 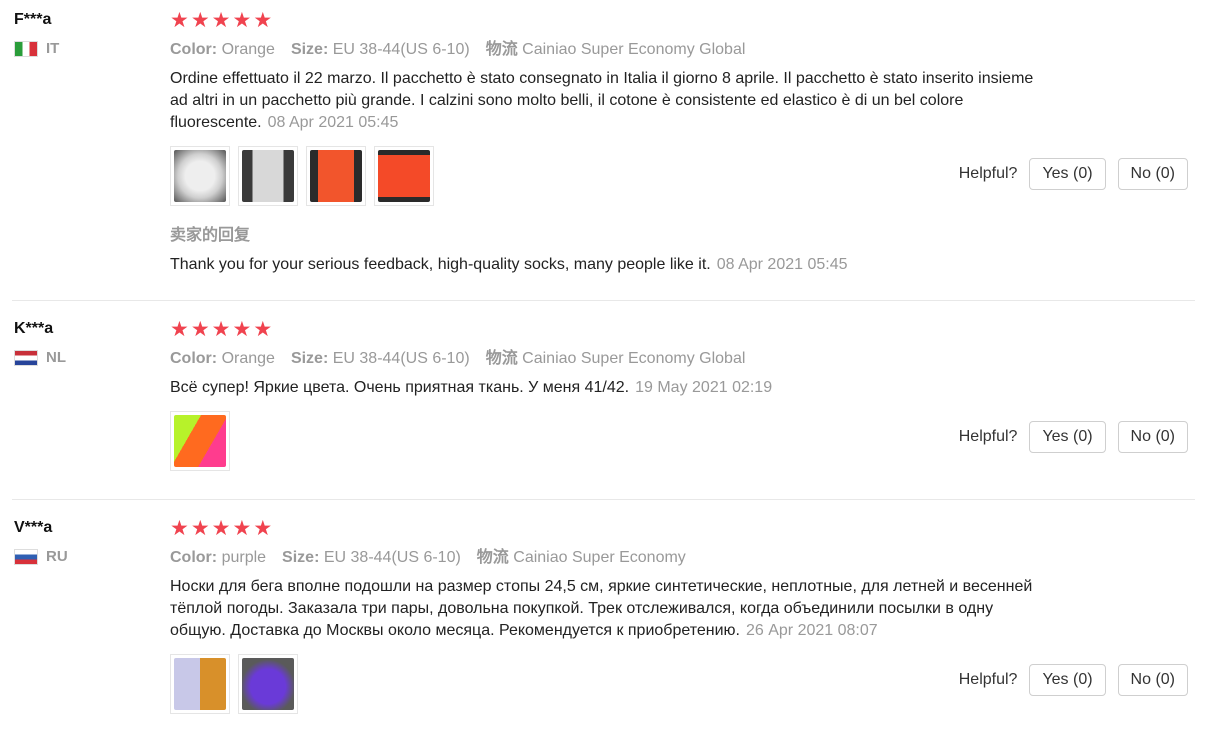 What do you see at coordinates (41, 541) in the screenshot?
I see `reviewer-info: V***a RU` at bounding box center [41, 541].